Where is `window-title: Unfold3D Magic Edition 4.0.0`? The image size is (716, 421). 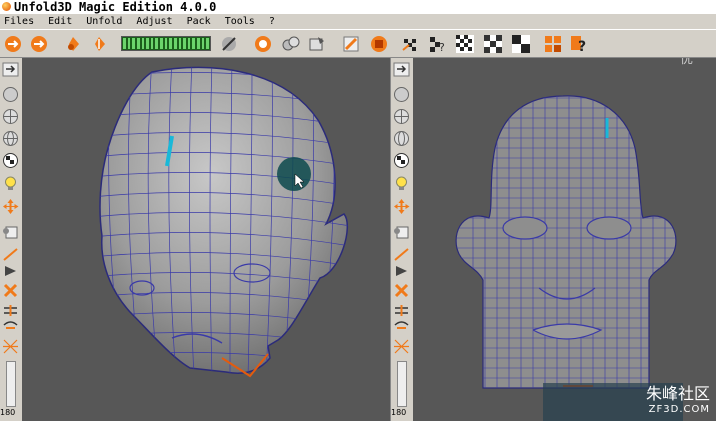 window-title: Unfold3D Magic Edition 4.0.0 is located at coordinates (115, 7).